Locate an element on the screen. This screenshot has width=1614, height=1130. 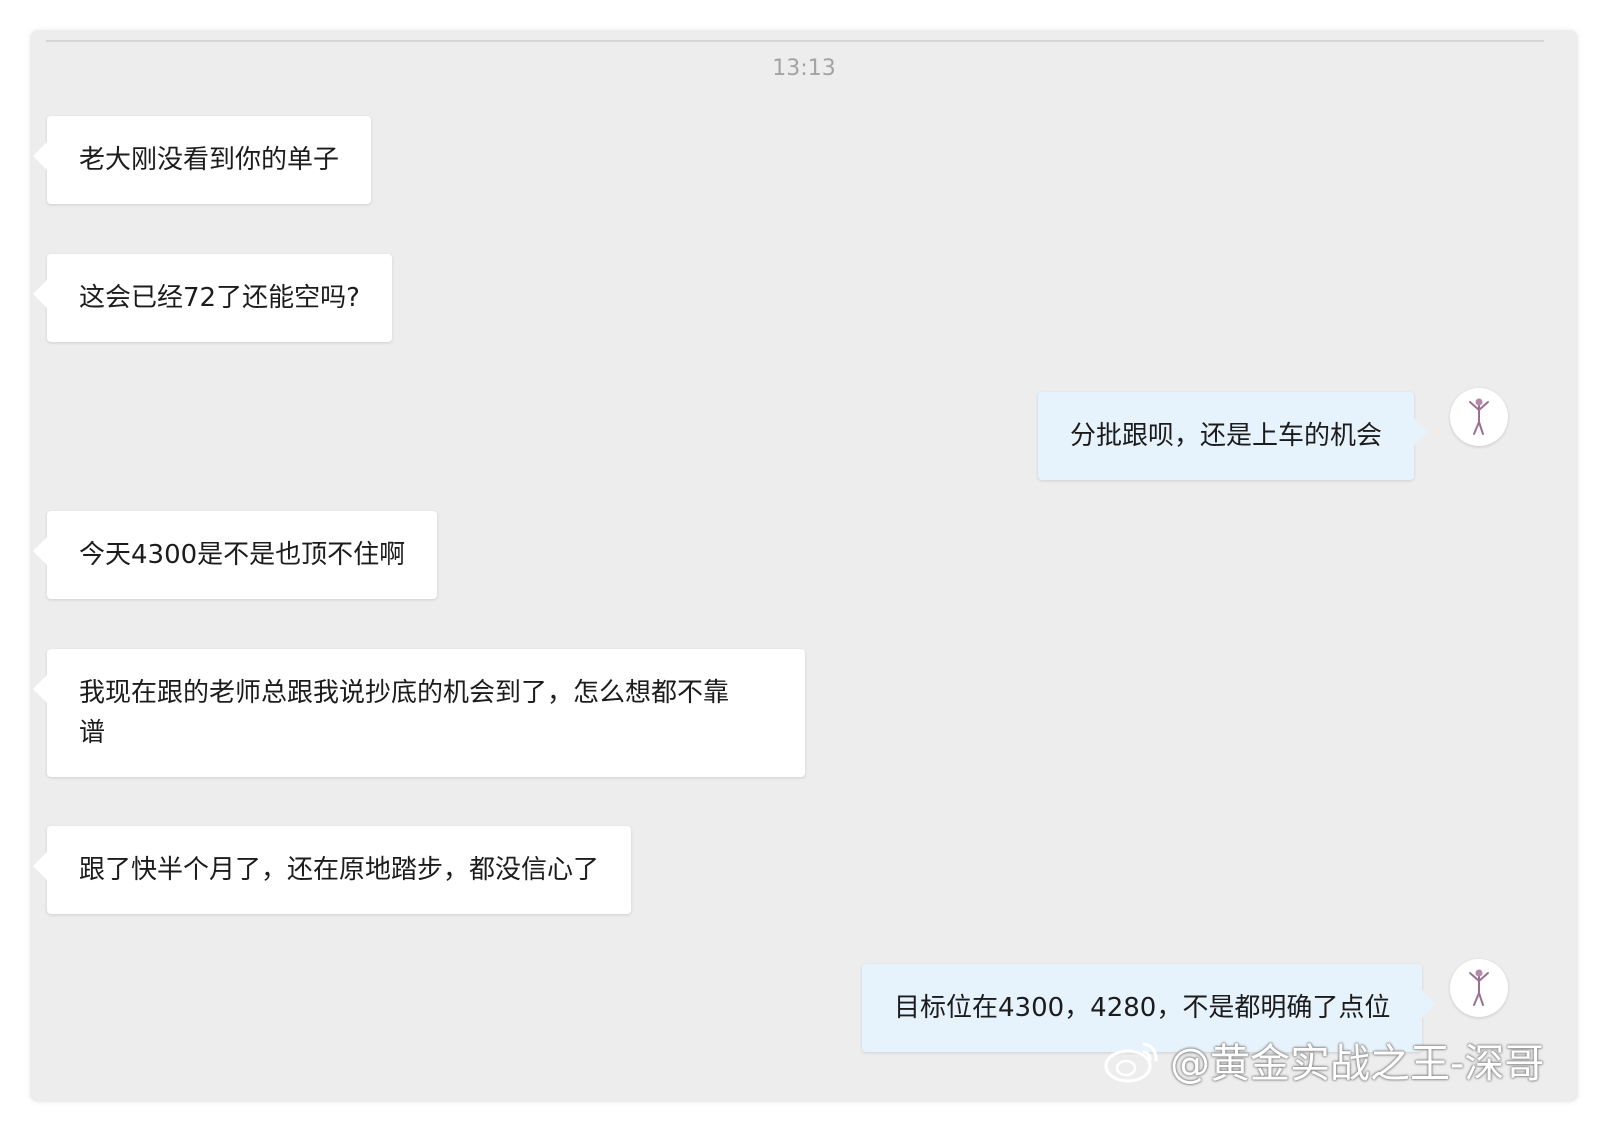
message-bubble-incoming: 今天4300是不是也顶不住啊 is located at coordinates (235, 555).